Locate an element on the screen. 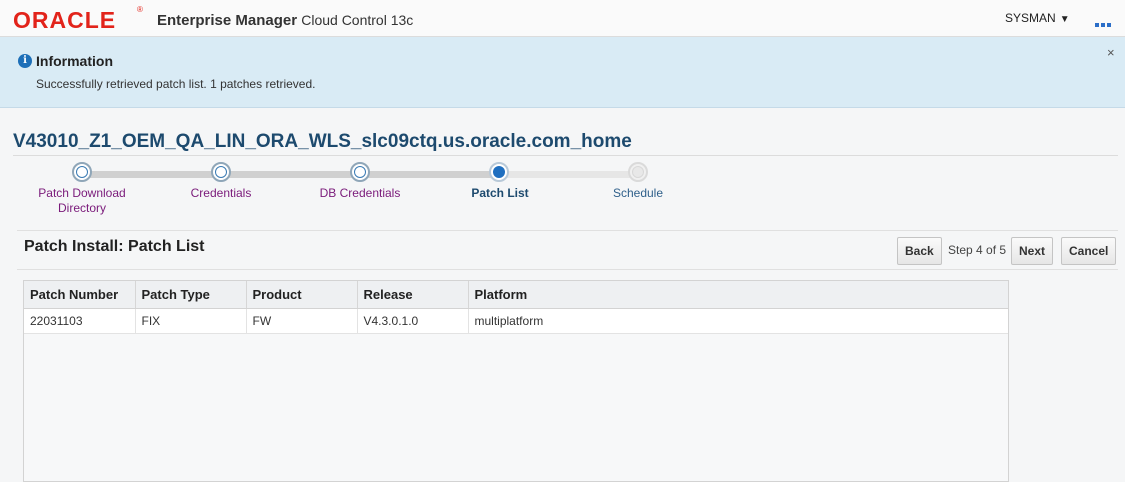 This screenshot has height=482, width=1125. user-menu: SYSMAN ▼ is located at coordinates (1037, 18).